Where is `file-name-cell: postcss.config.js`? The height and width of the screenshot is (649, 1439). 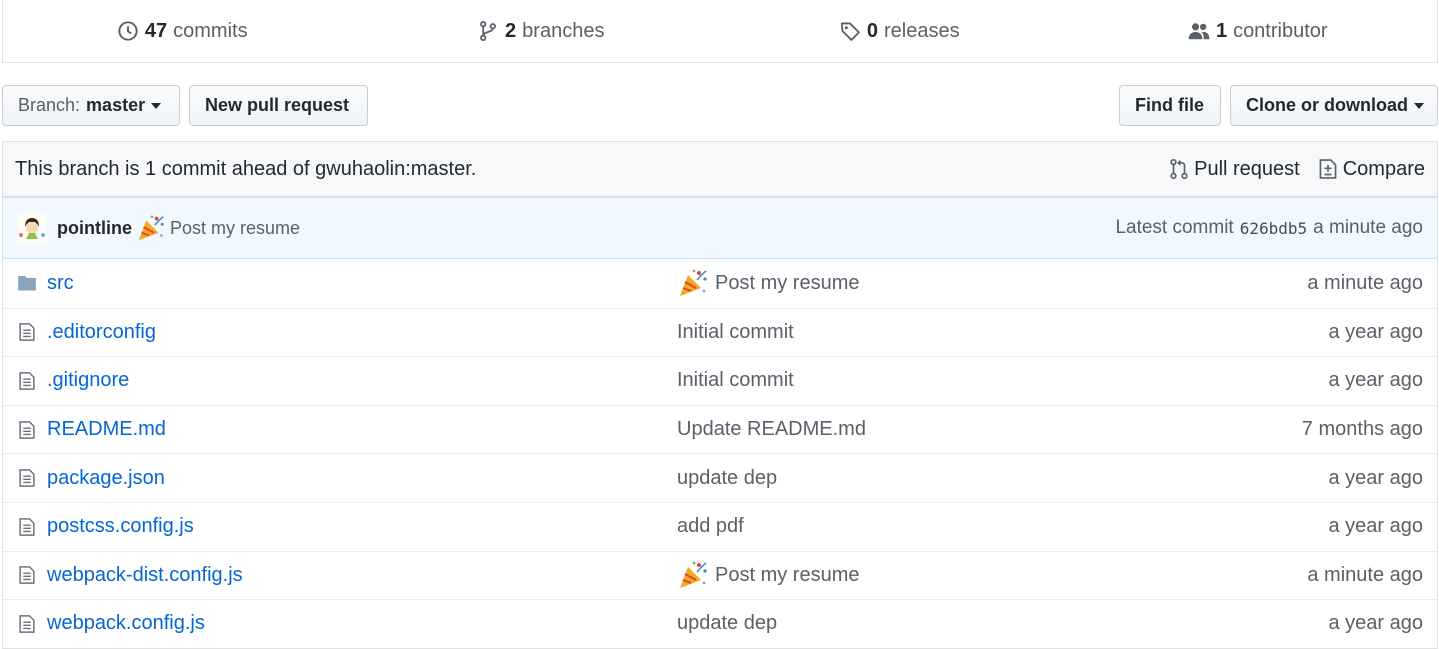
file-name-cell: postcss.config.js is located at coordinates (347, 526).